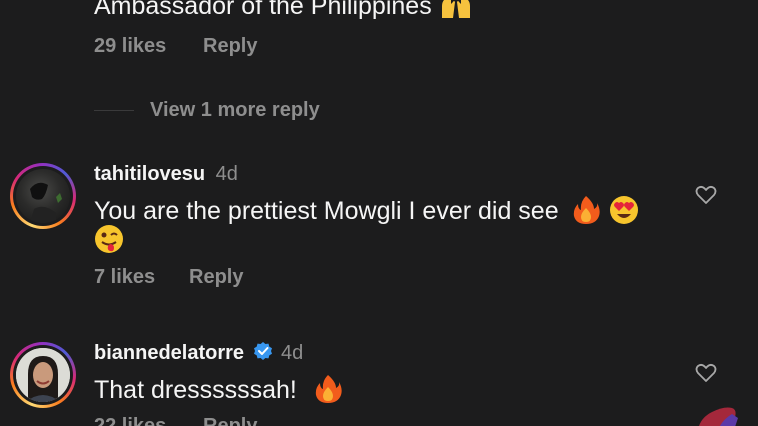 The height and width of the screenshot is (426, 758). What do you see at coordinates (149, 174) in the screenshot?
I see `username-link: tahitilovesu` at bounding box center [149, 174].